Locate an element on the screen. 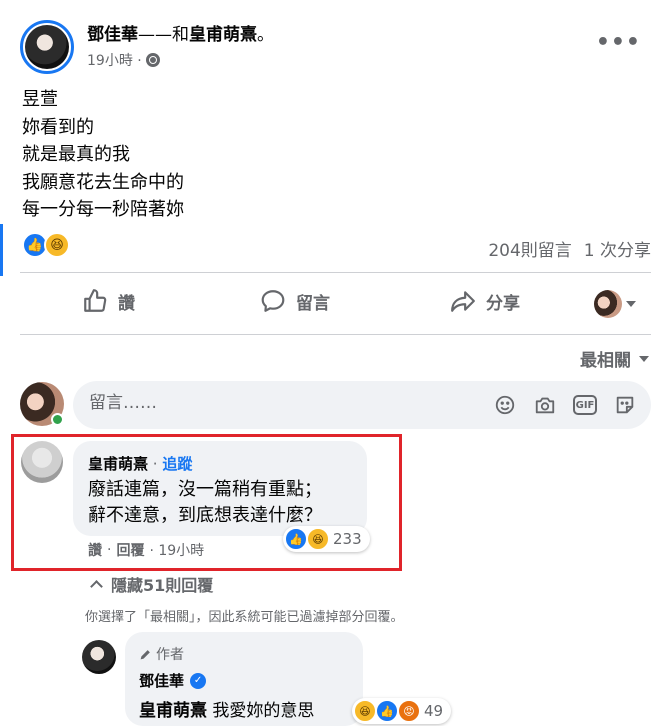  comment-icon is located at coordinates (273, 301).